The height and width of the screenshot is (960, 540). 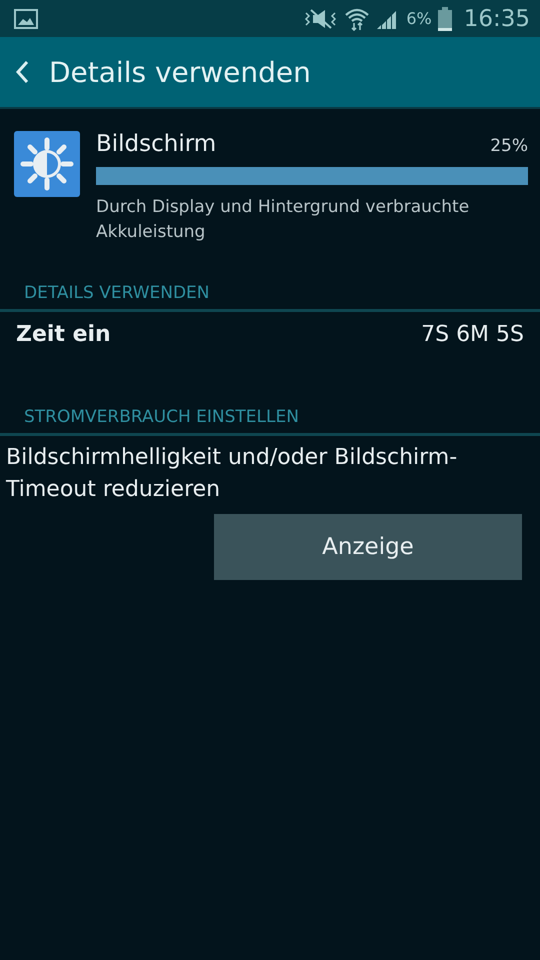 I want to click on advice-text: Bildschirmhelligkeit und/oder Bildschirm-Timeout reduzieren, so click(x=232, y=474).